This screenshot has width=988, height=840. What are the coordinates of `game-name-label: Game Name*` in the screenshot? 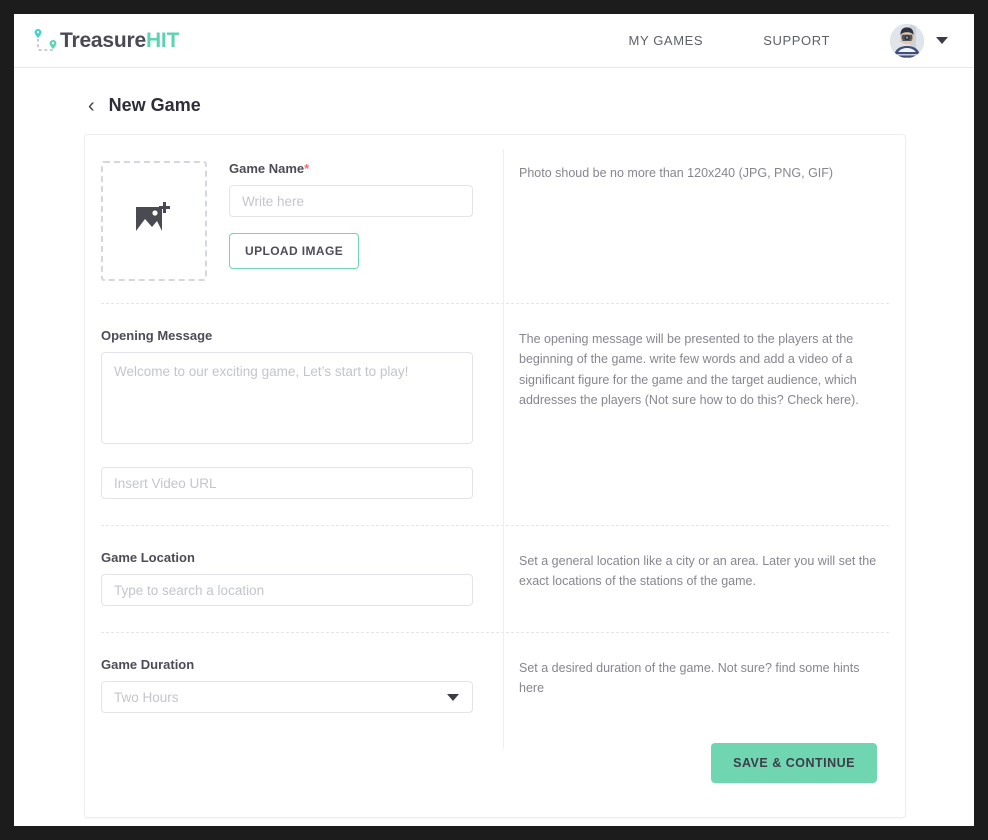 It's located at (269, 168).